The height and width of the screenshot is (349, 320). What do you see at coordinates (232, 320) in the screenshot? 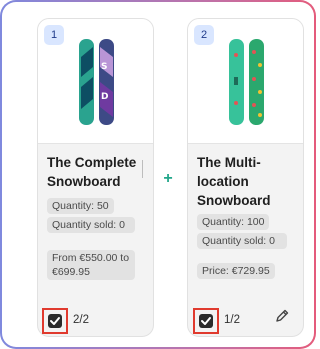
I see `variant-count: 1/2` at bounding box center [232, 320].